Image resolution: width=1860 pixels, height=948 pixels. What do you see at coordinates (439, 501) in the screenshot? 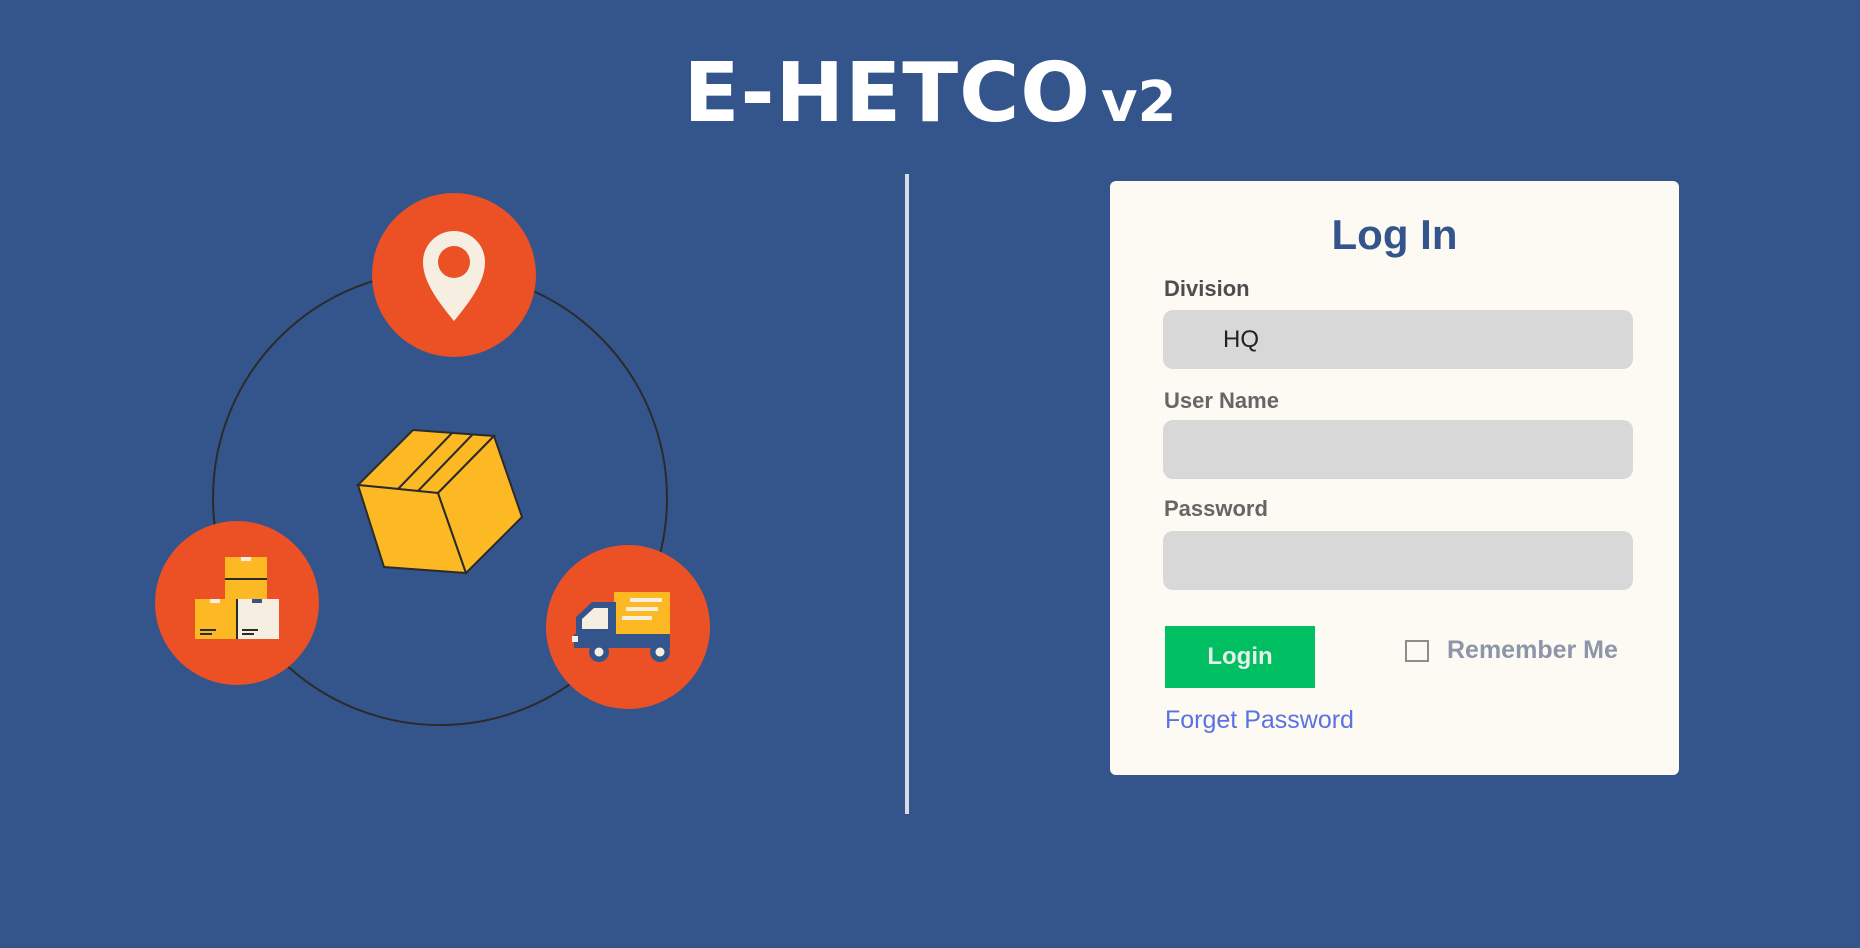
I see `package-box-icon` at bounding box center [439, 501].